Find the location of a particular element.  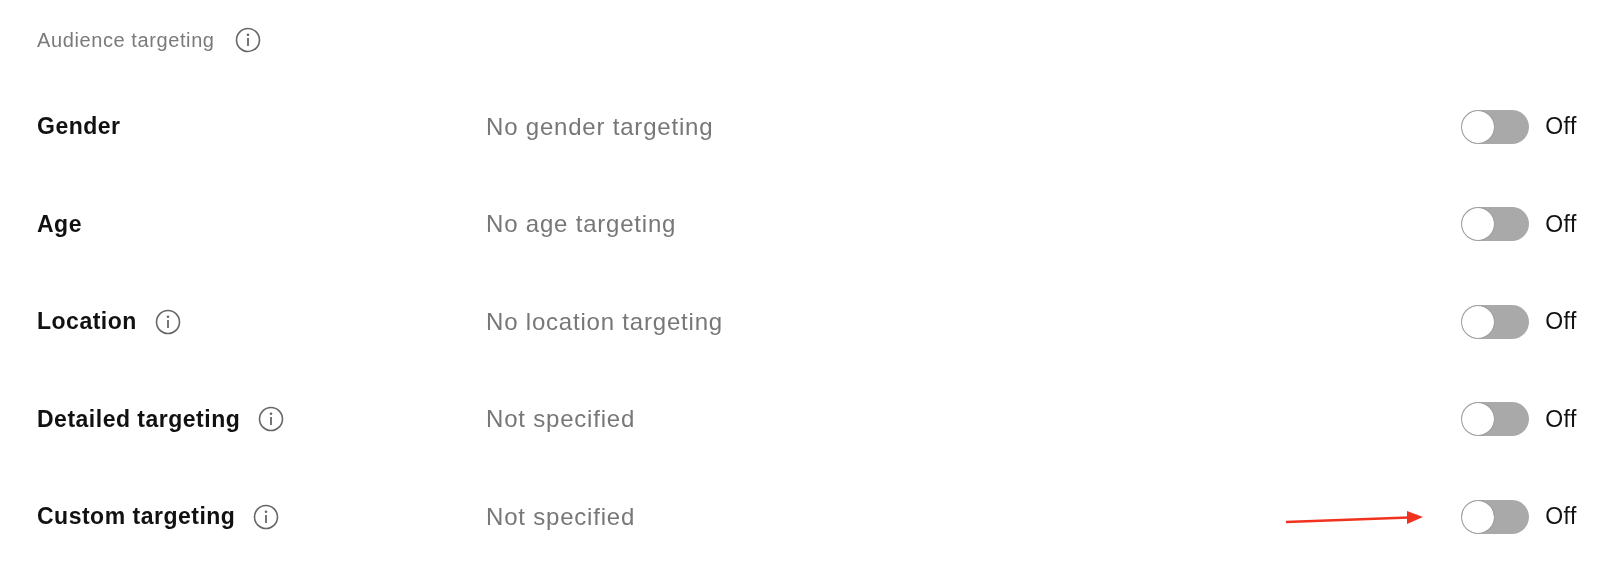

row-label: Age is located at coordinates (59, 224).